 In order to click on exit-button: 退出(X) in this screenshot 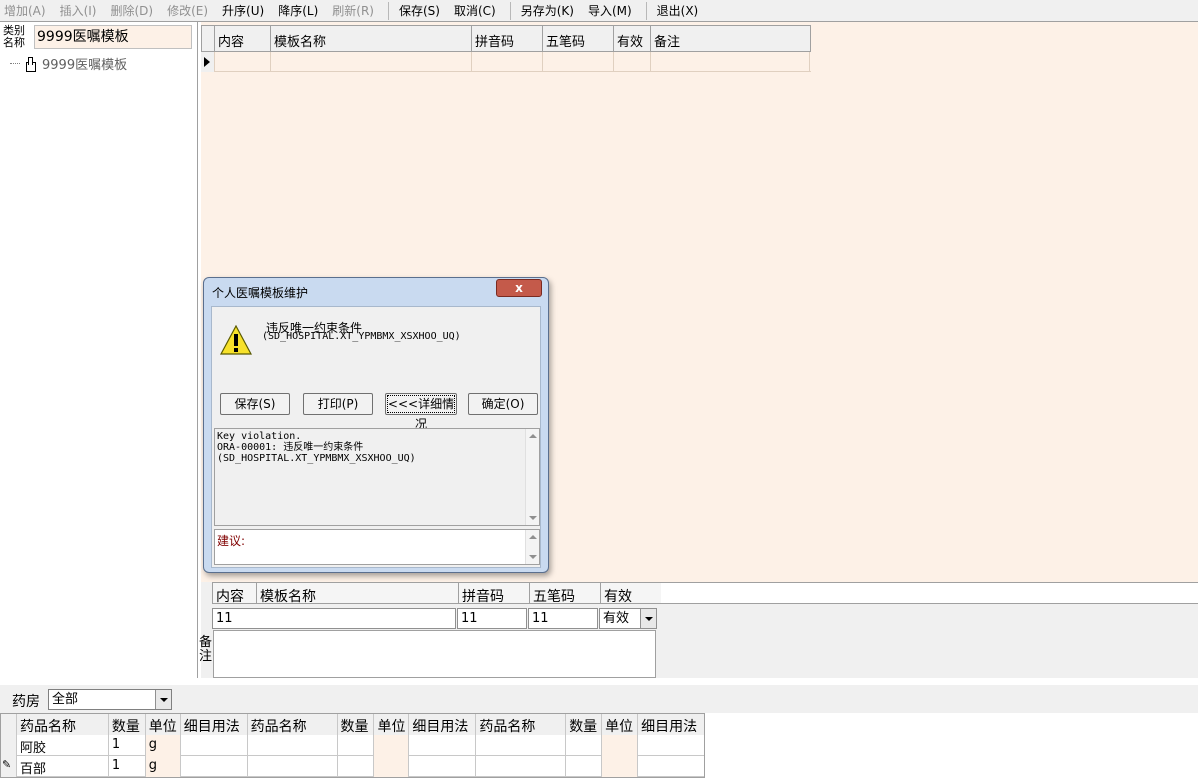, I will do `click(678, 10)`.